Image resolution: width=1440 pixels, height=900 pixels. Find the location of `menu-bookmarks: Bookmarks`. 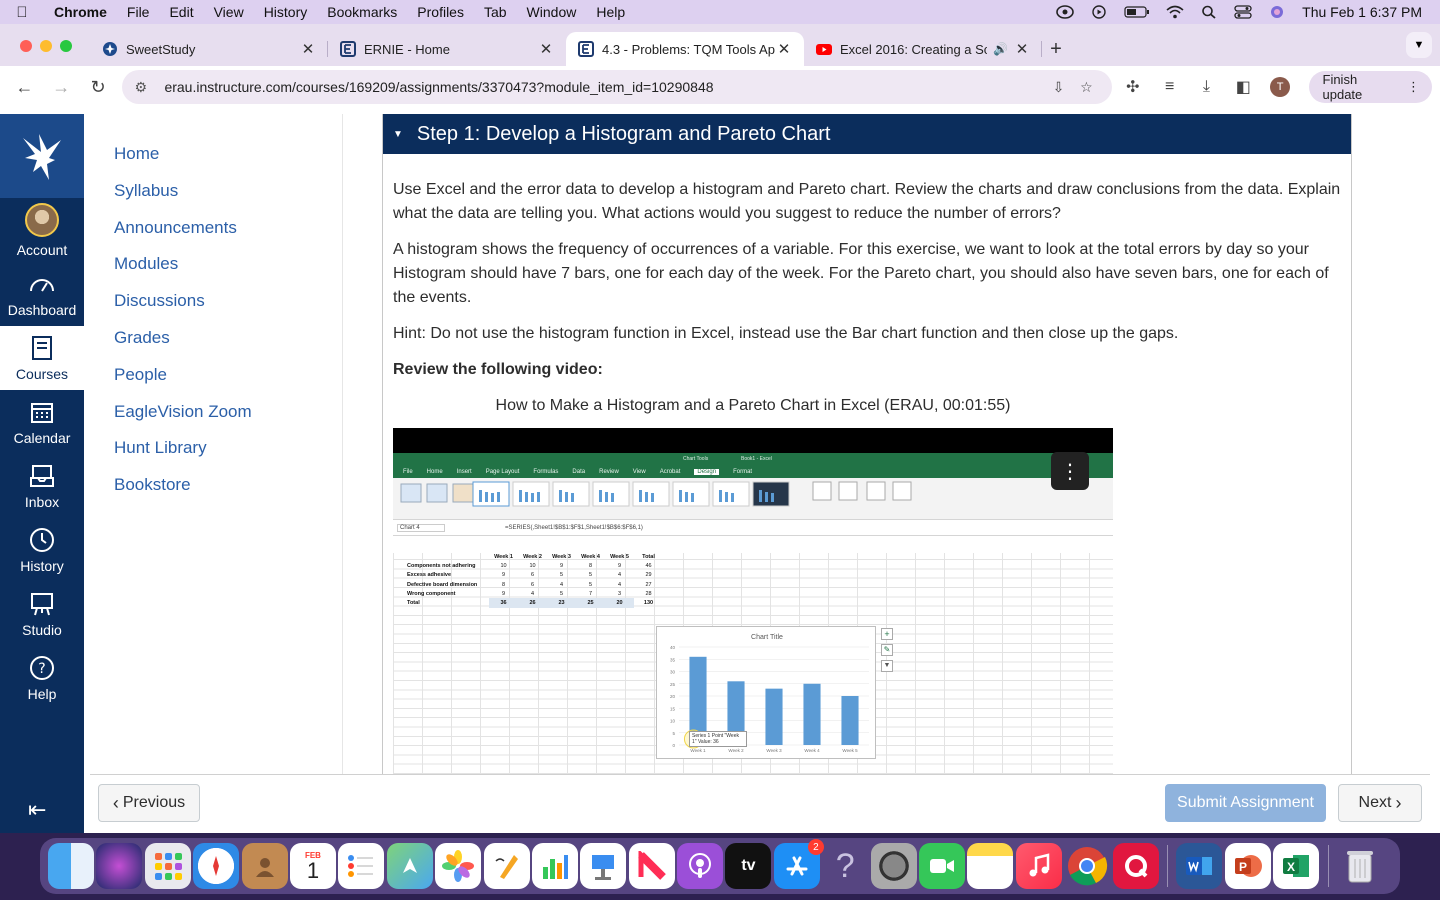

menu-bookmarks: Bookmarks is located at coordinates (362, 12).